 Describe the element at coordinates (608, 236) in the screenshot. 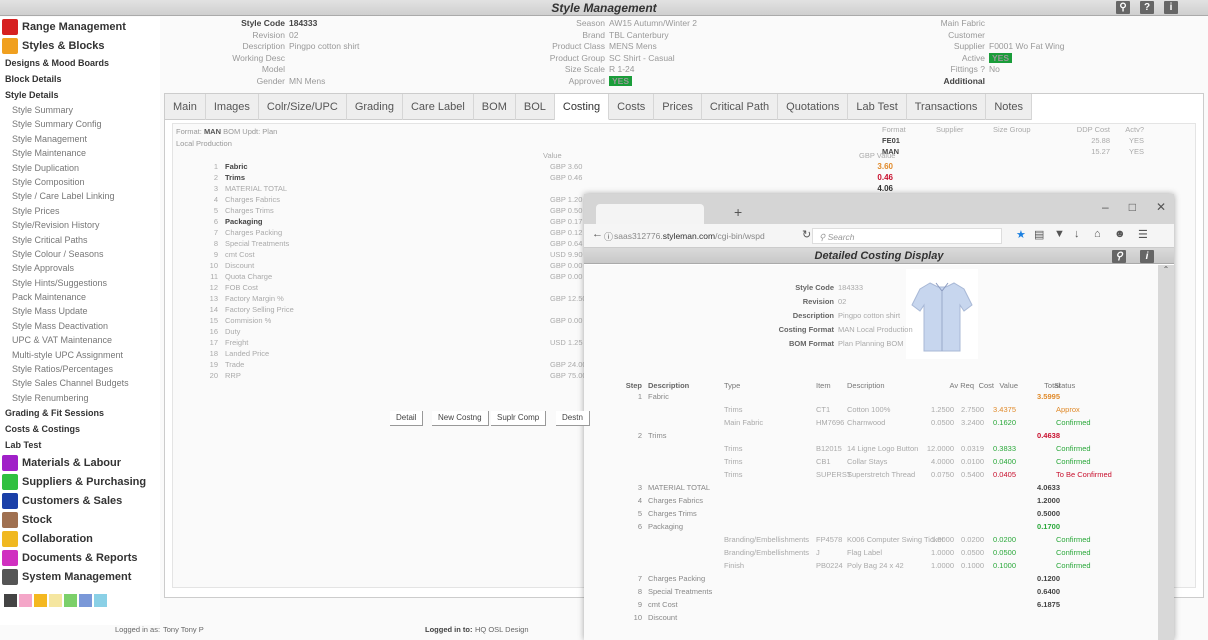

I see `info-circle-icon: ⓘ` at that location.